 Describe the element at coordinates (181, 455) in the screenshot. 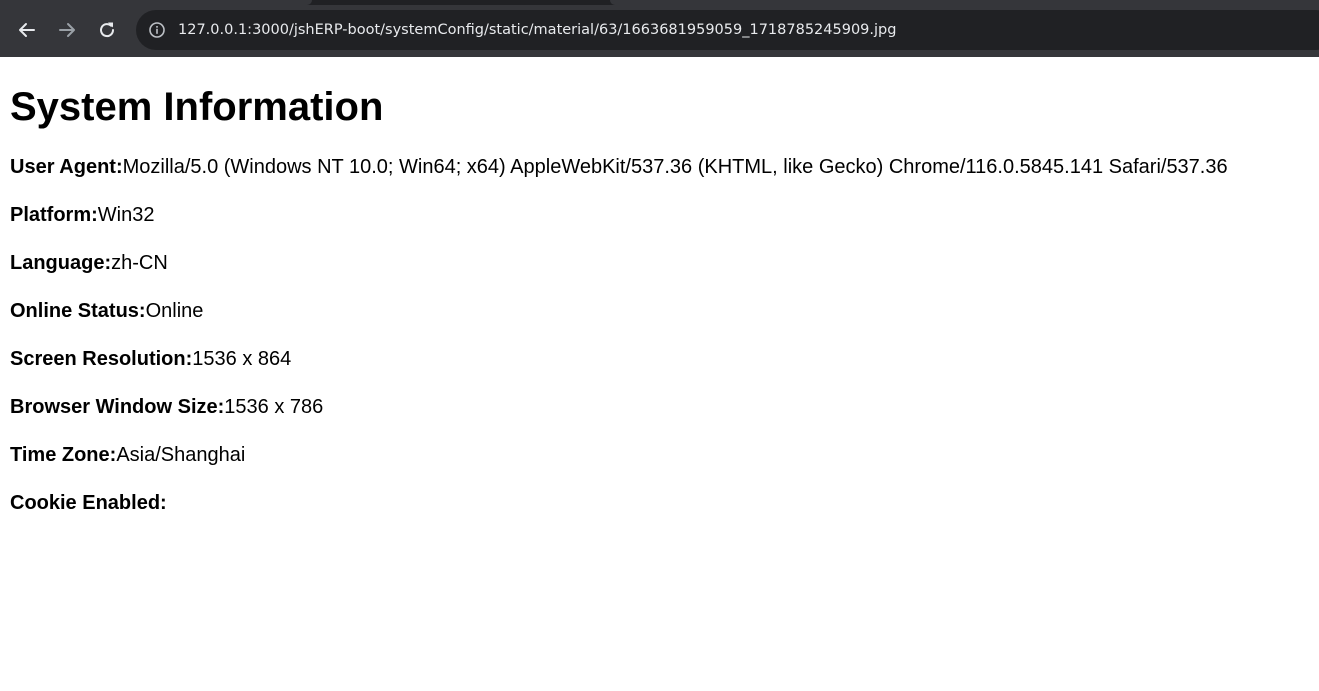

I see `info-value: Asia/Shanghai` at that location.